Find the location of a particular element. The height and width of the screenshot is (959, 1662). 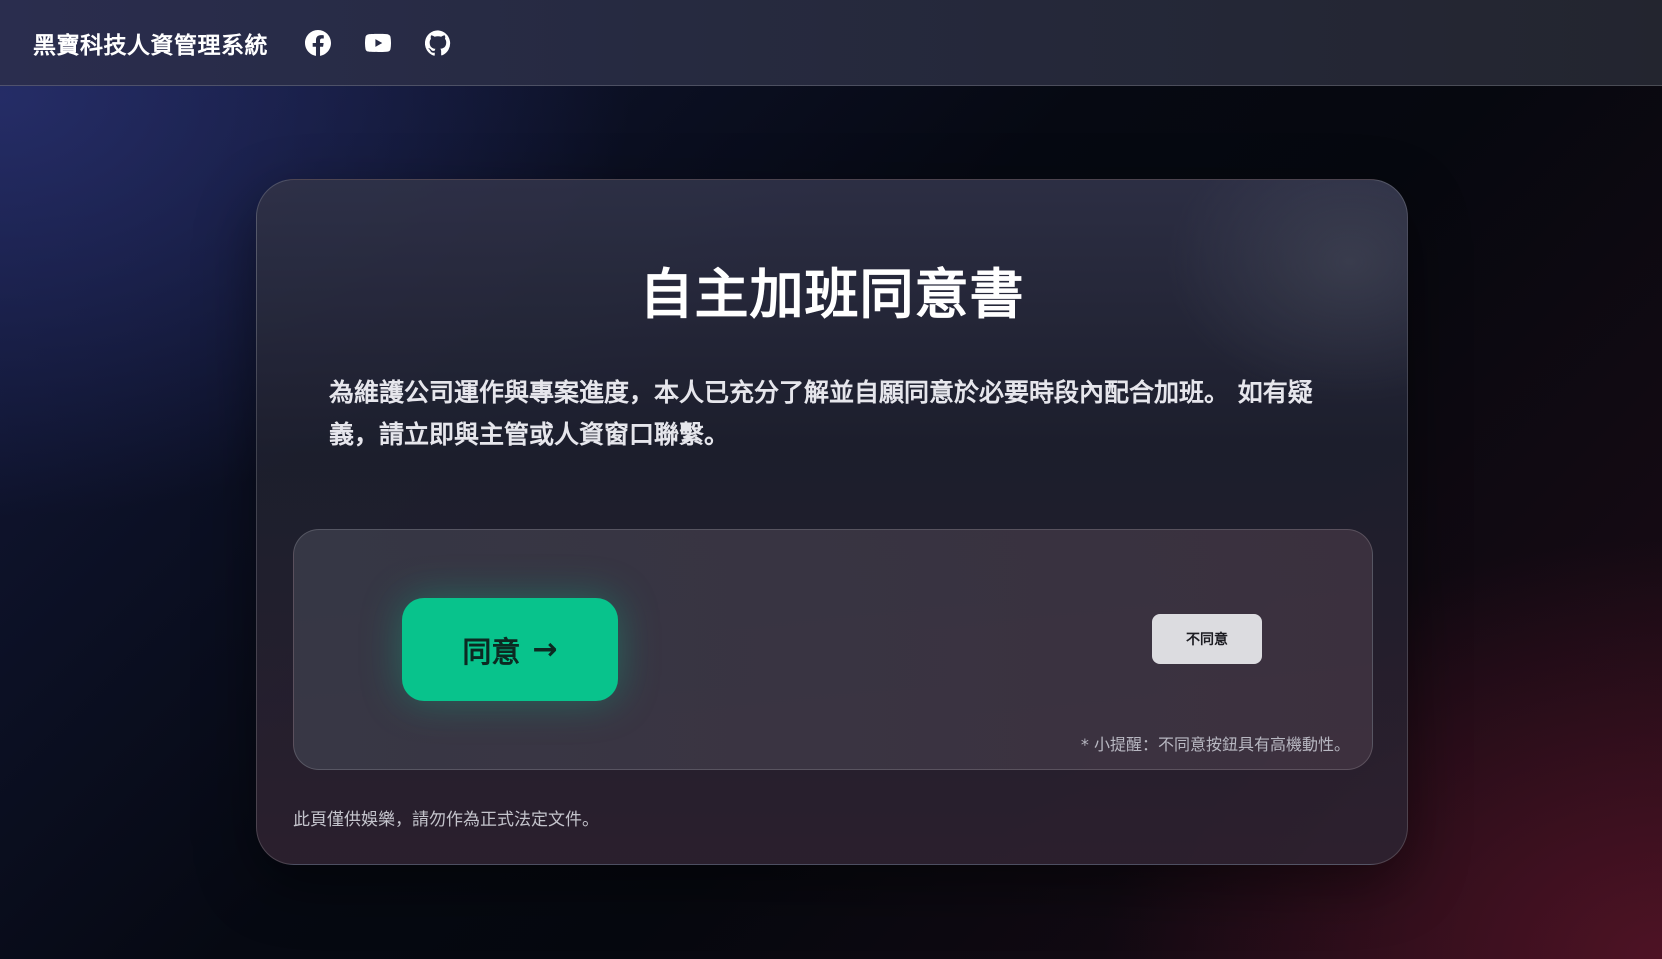

facebook-link is located at coordinates (318, 43).